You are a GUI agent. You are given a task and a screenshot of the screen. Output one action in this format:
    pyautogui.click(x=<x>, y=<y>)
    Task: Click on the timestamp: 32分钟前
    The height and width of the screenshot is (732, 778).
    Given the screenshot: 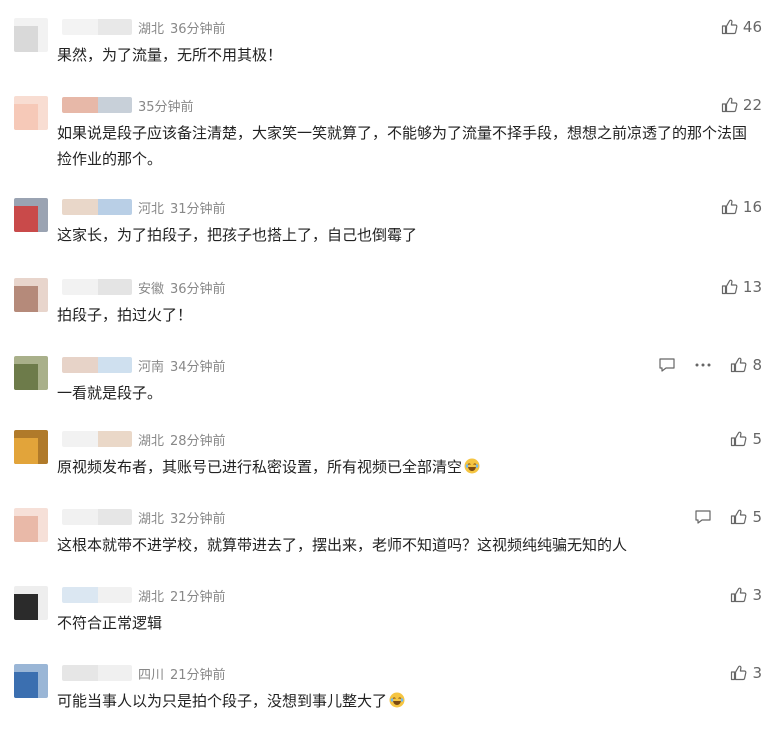 What is the action you would take?
    pyautogui.click(x=198, y=519)
    